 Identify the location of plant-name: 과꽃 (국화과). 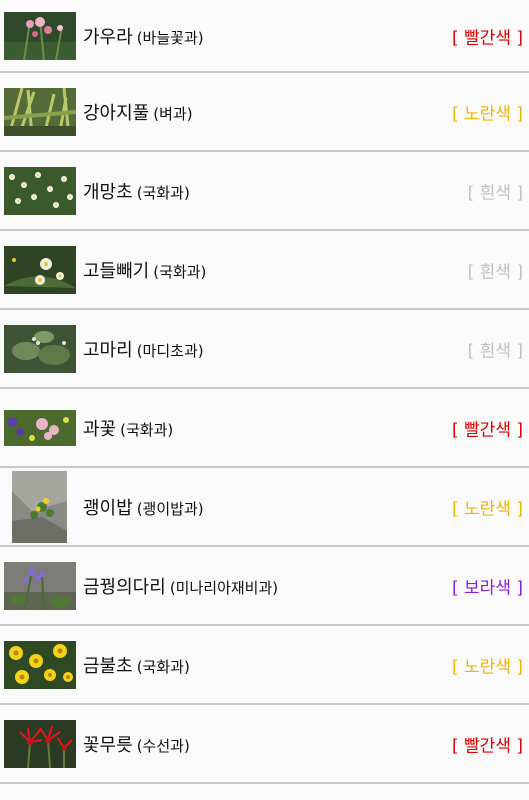
(128, 429).